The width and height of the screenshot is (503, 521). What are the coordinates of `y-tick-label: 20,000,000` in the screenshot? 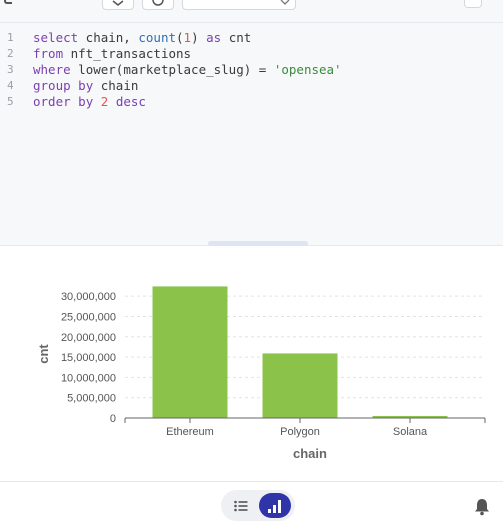 It's located at (88, 338).